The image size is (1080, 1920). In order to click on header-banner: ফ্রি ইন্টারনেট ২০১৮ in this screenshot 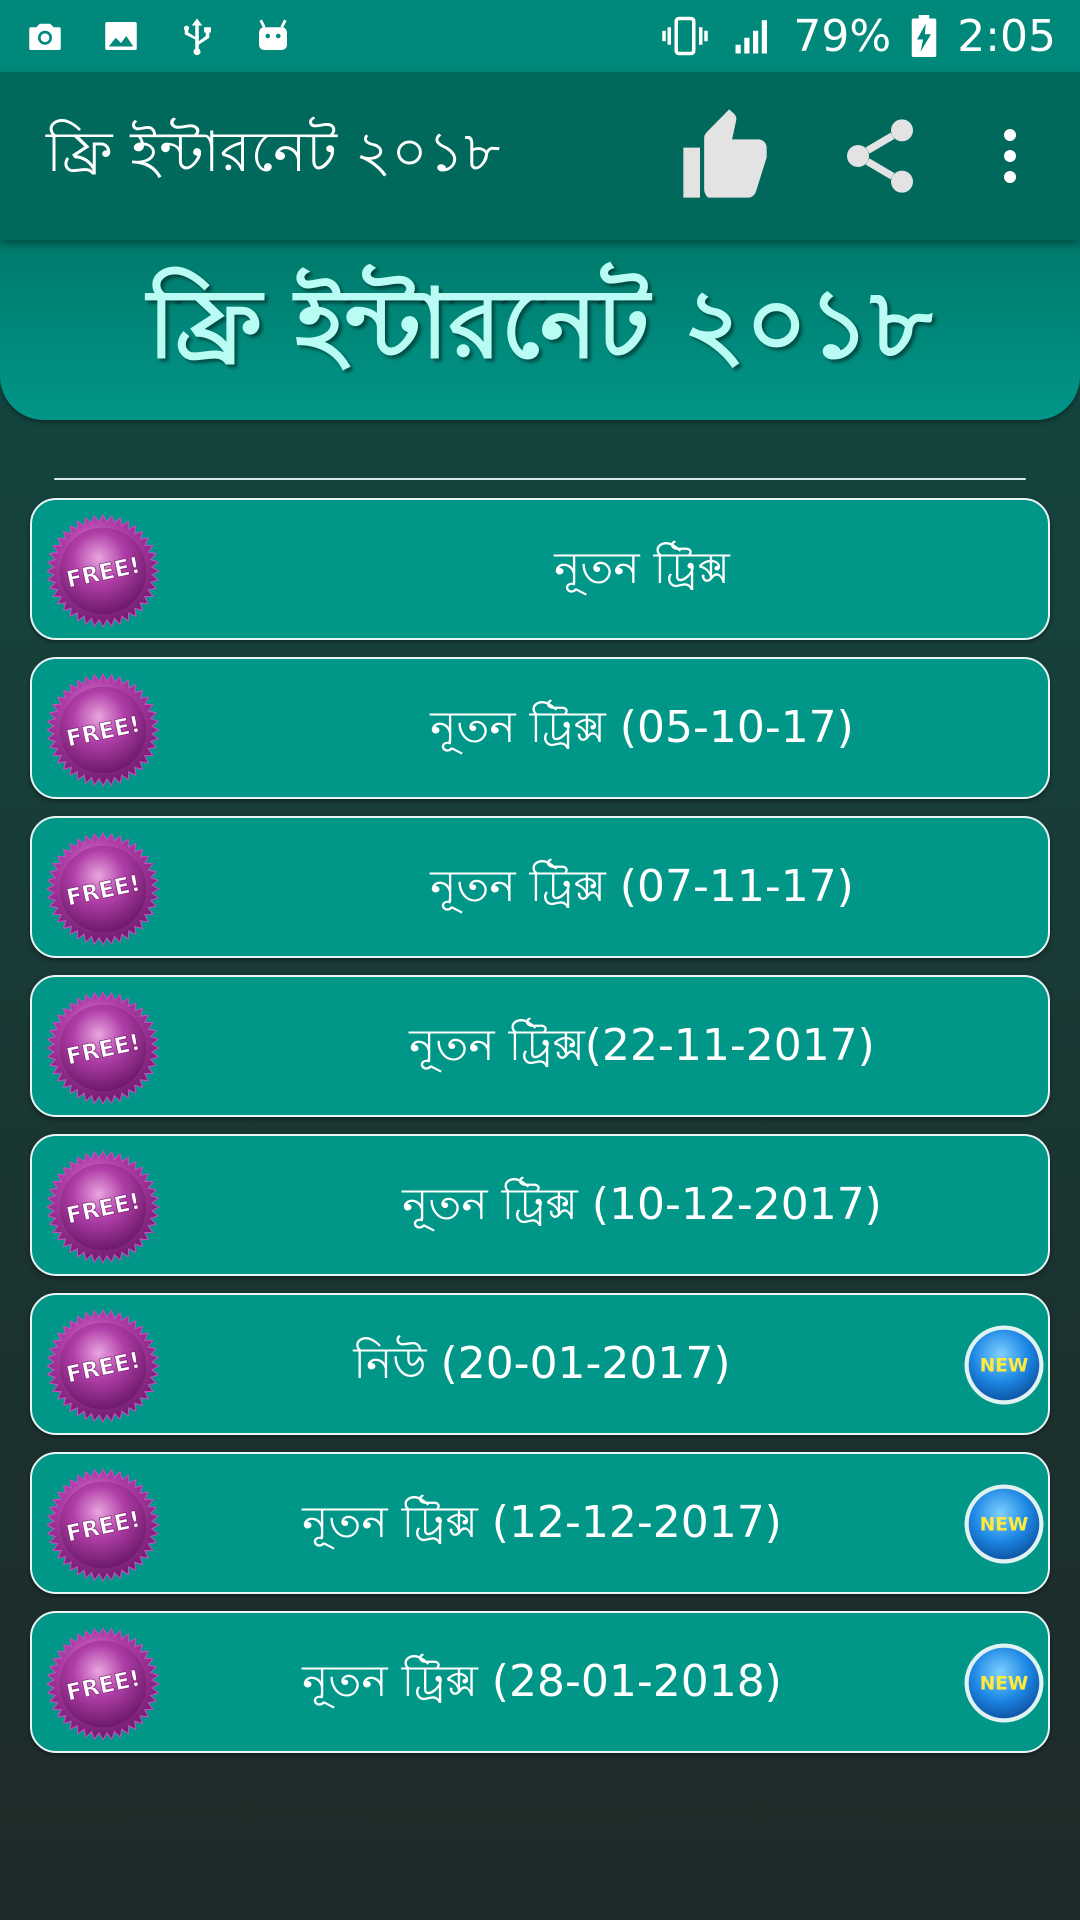, I will do `click(540, 330)`.